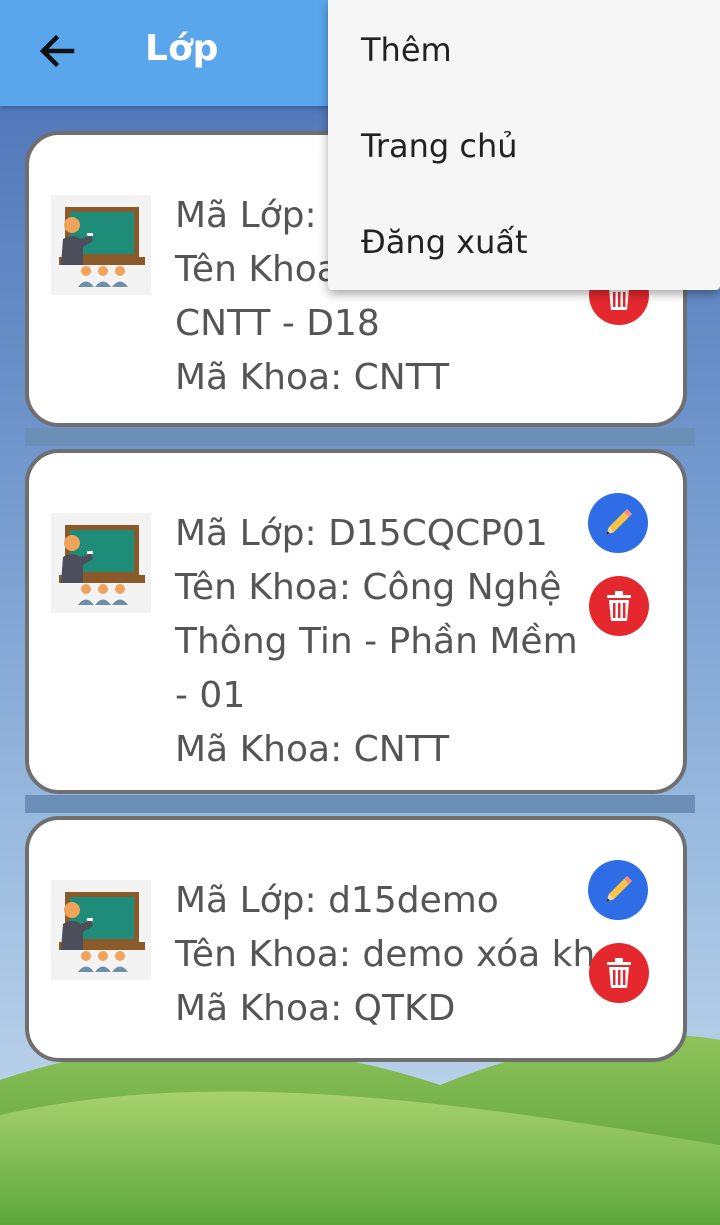 The width and height of the screenshot is (720, 1225). What do you see at coordinates (376, 641) in the screenshot?
I see `department-name-cont: Thông Tin - Phần Mềm` at bounding box center [376, 641].